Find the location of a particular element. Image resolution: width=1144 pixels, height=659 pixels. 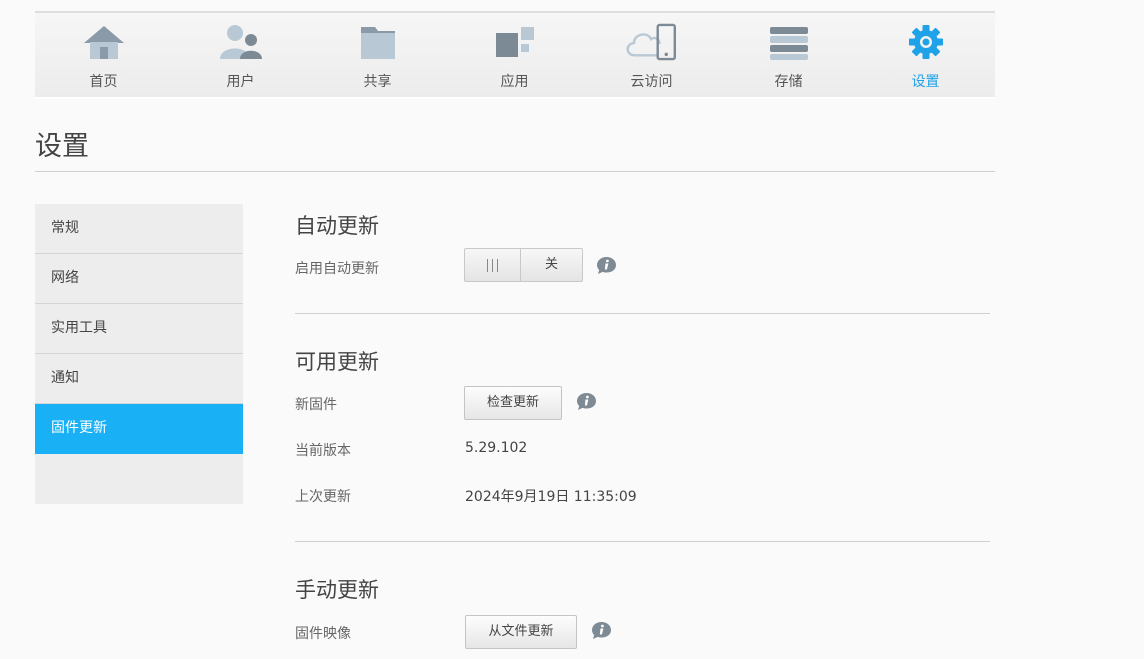

settings-sidebar: 常规 网络 实用工具 通知 固件更新 is located at coordinates (139, 354).